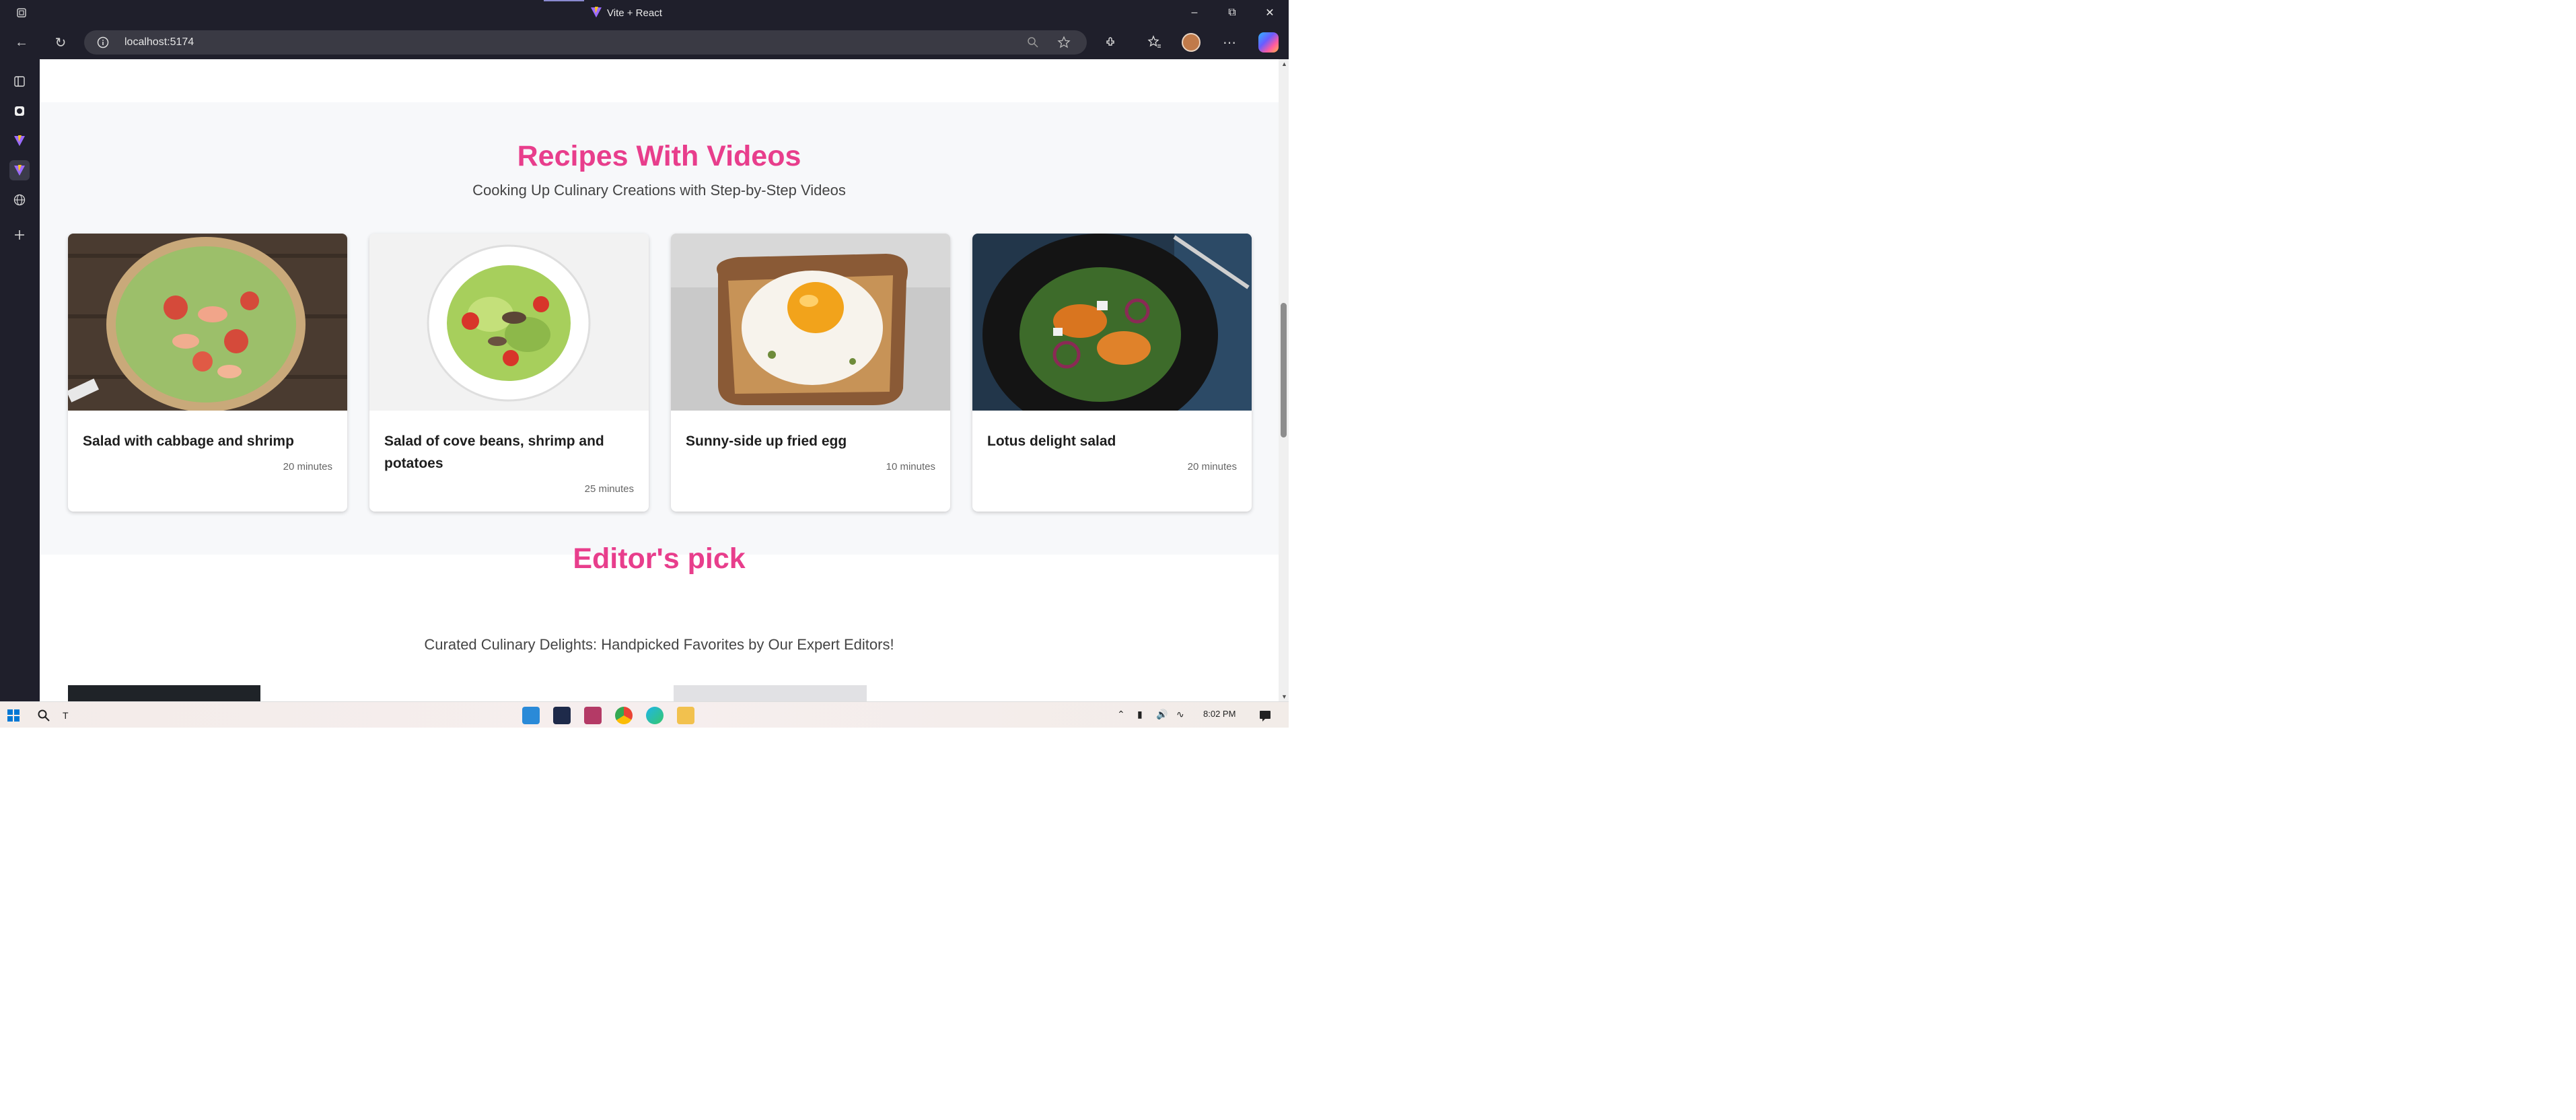 This screenshot has width=2576, height=1120. I want to click on recipe-card: Salad with cabbage and shrimp 20 minutes, so click(207, 373).